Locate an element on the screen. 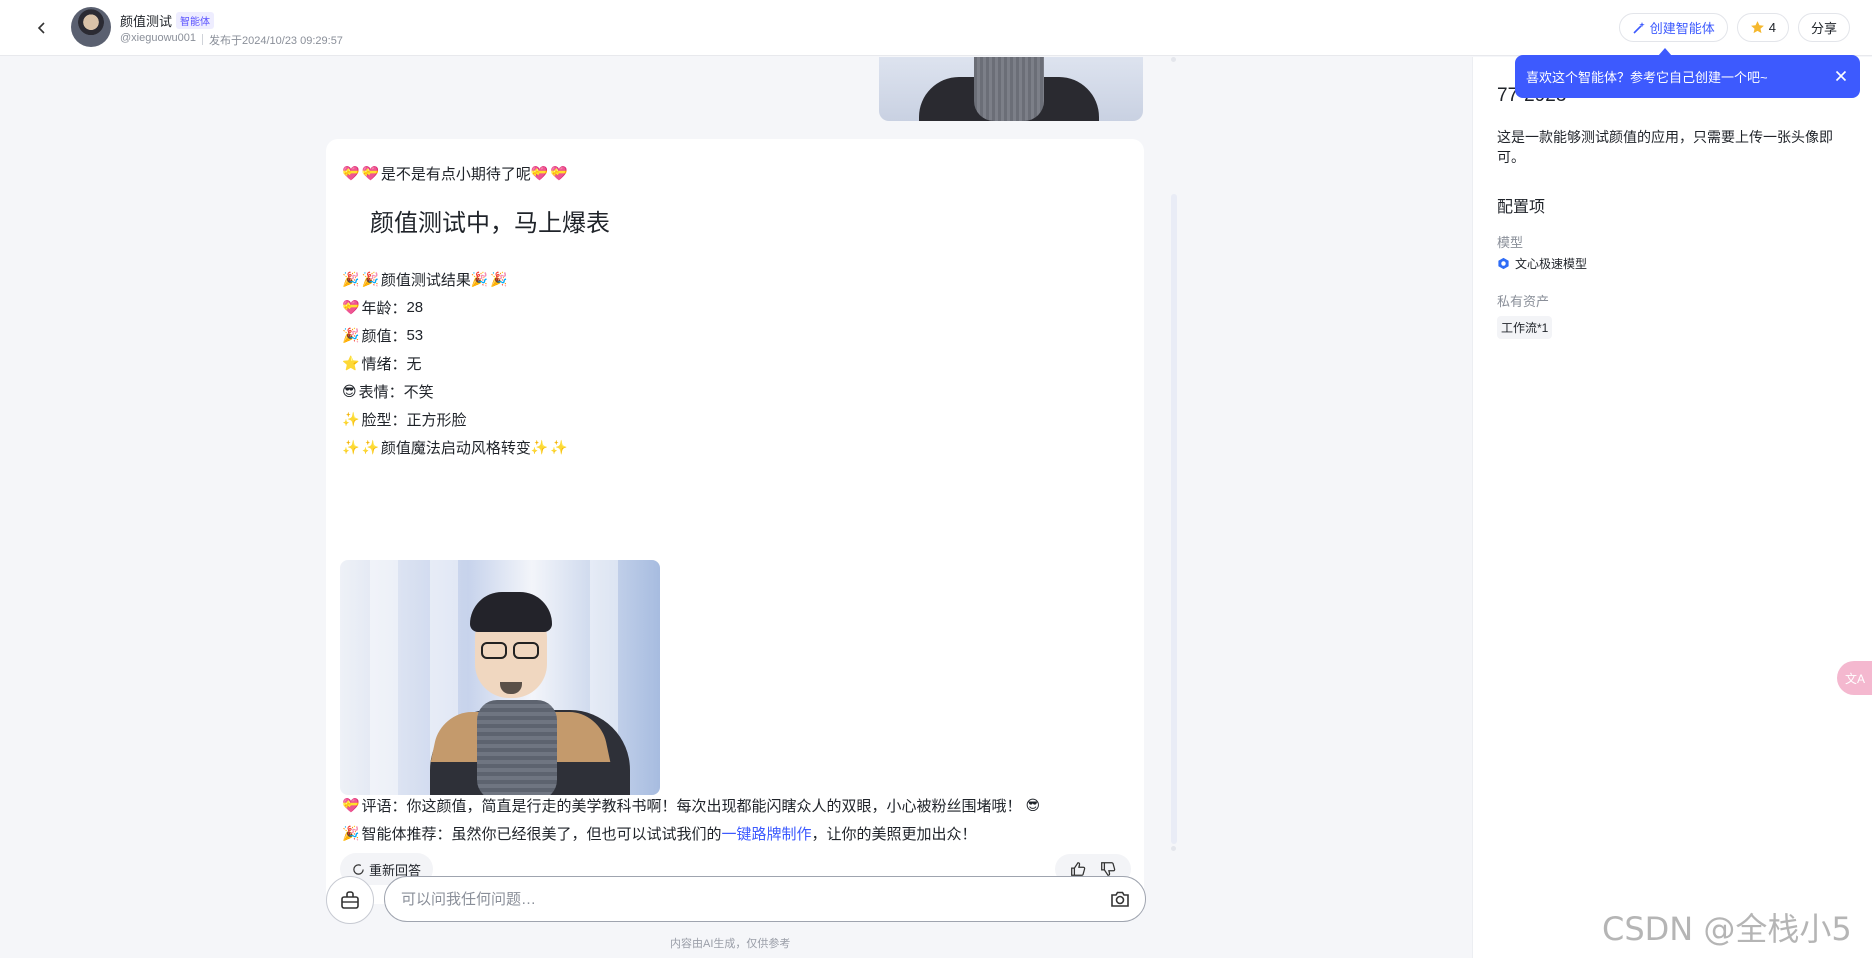  asset-tag: 工作流*1 is located at coordinates (1525, 327).